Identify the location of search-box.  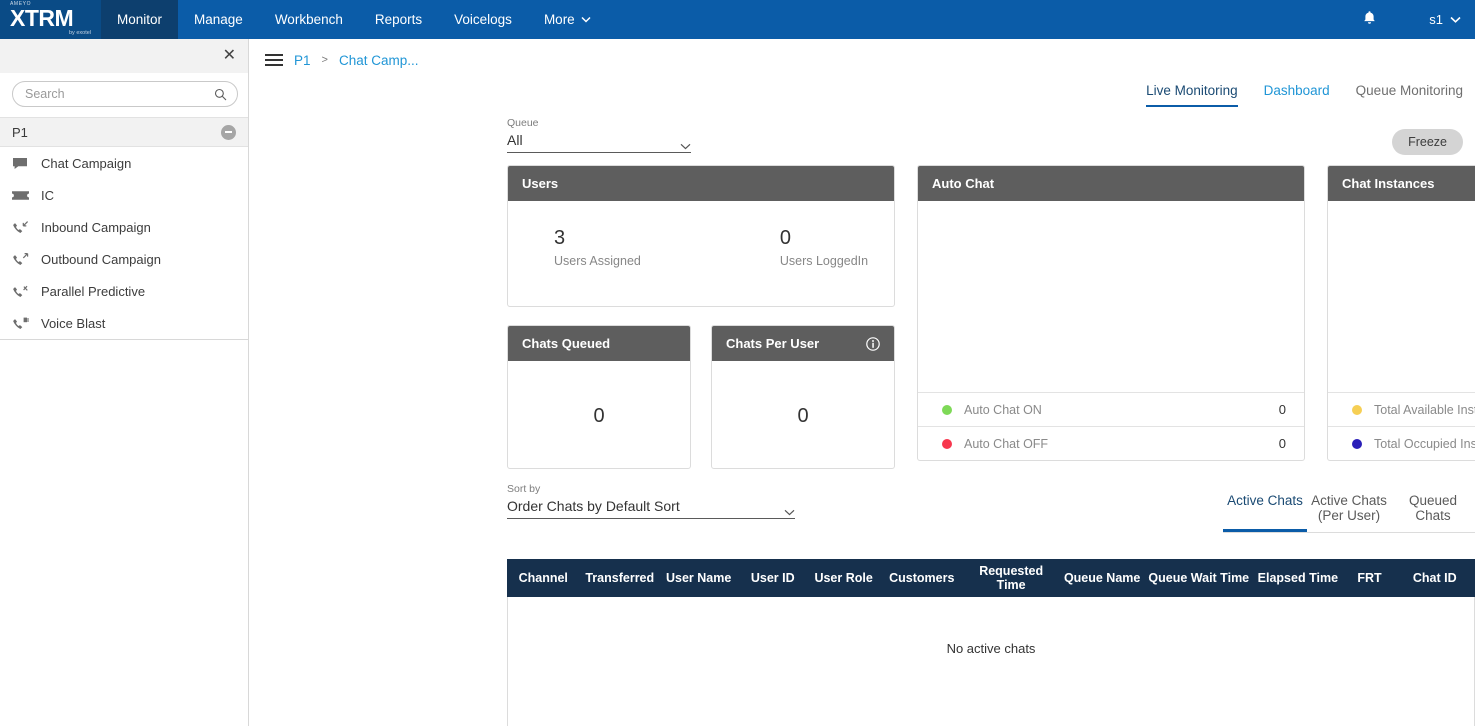
(125, 94).